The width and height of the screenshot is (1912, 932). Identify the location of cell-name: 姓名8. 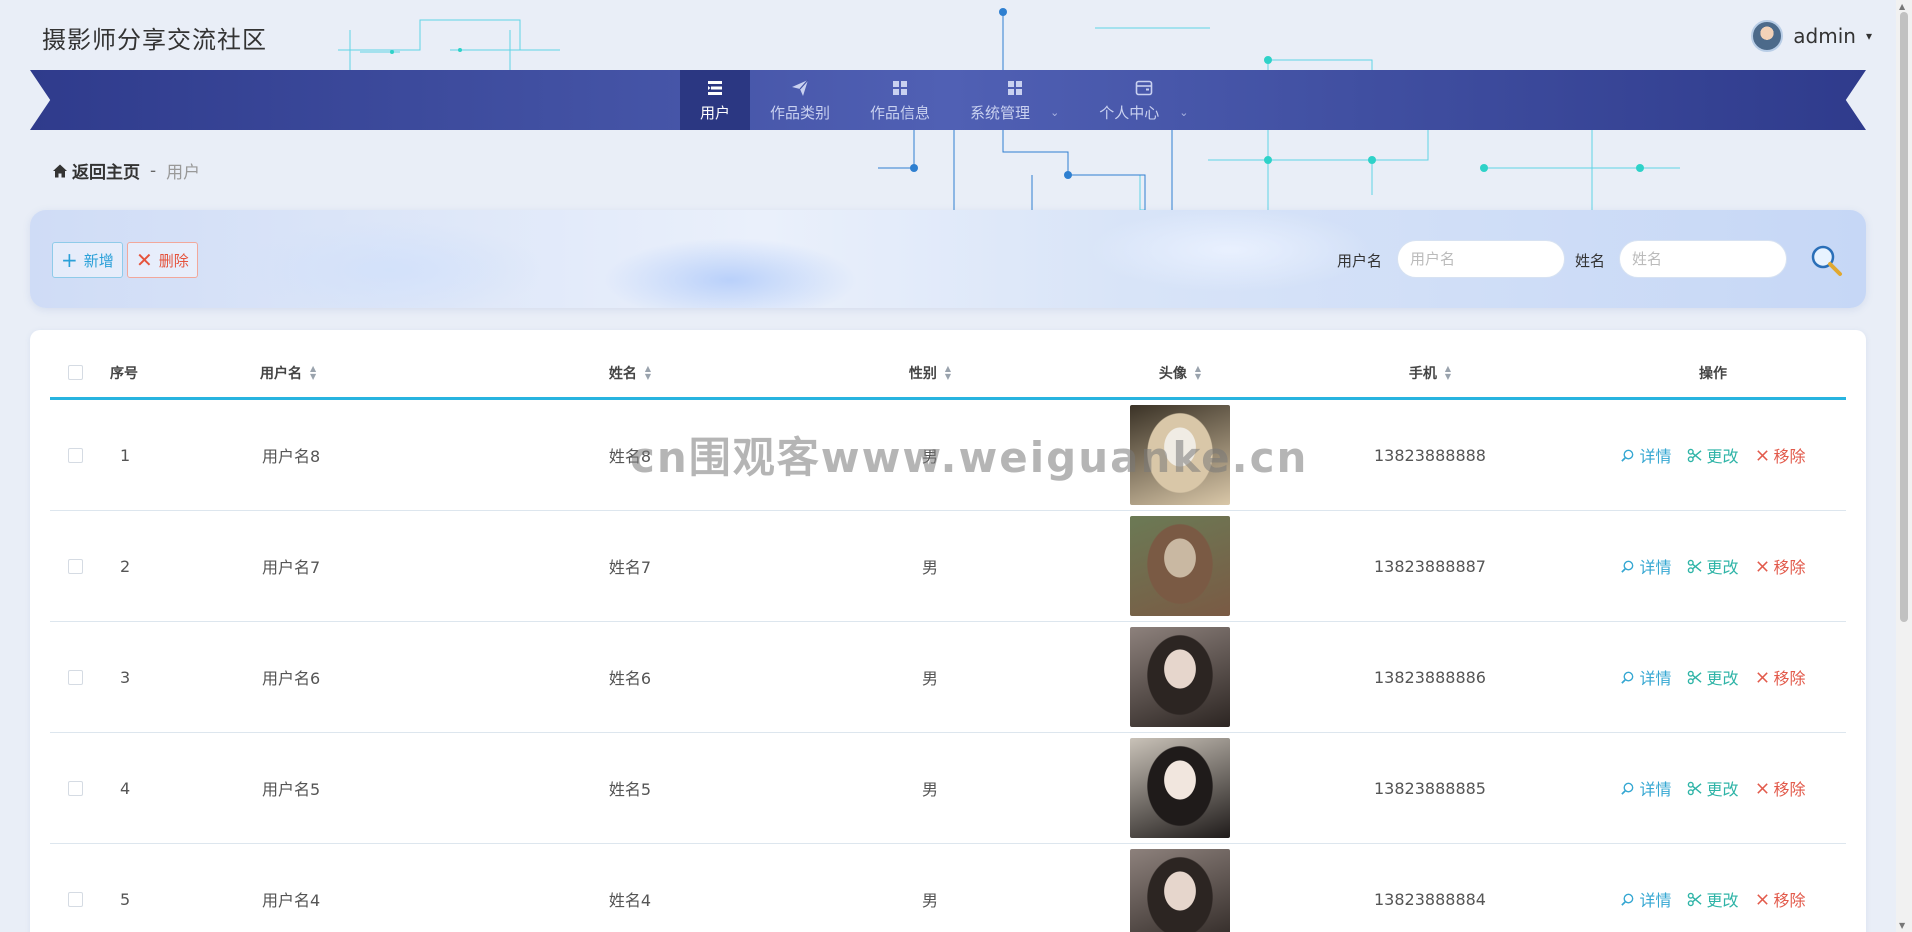
(630, 456).